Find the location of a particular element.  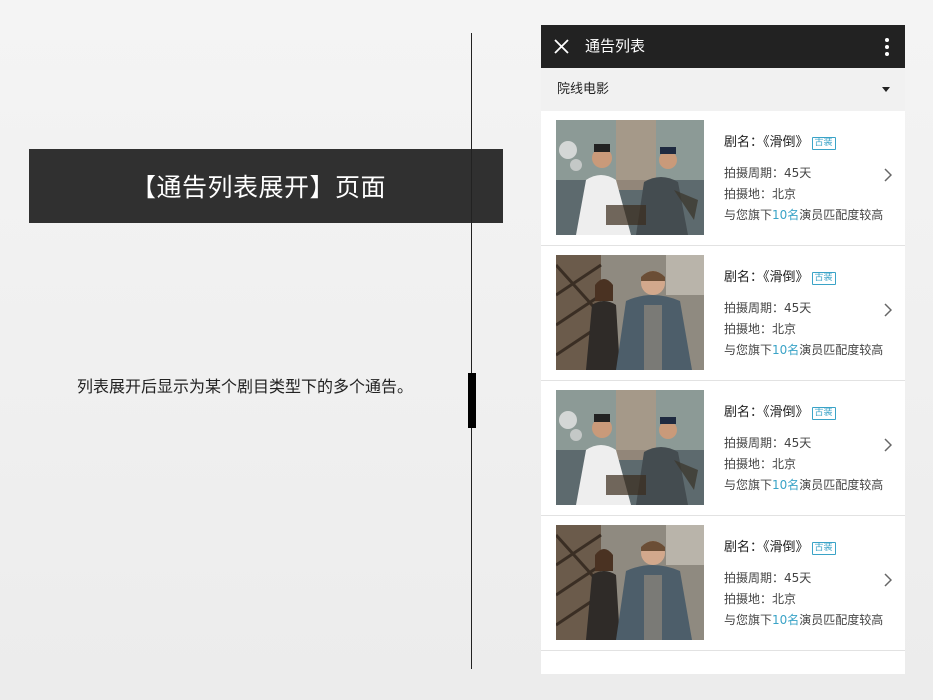

top-bar: 通告列表 is located at coordinates (723, 46).